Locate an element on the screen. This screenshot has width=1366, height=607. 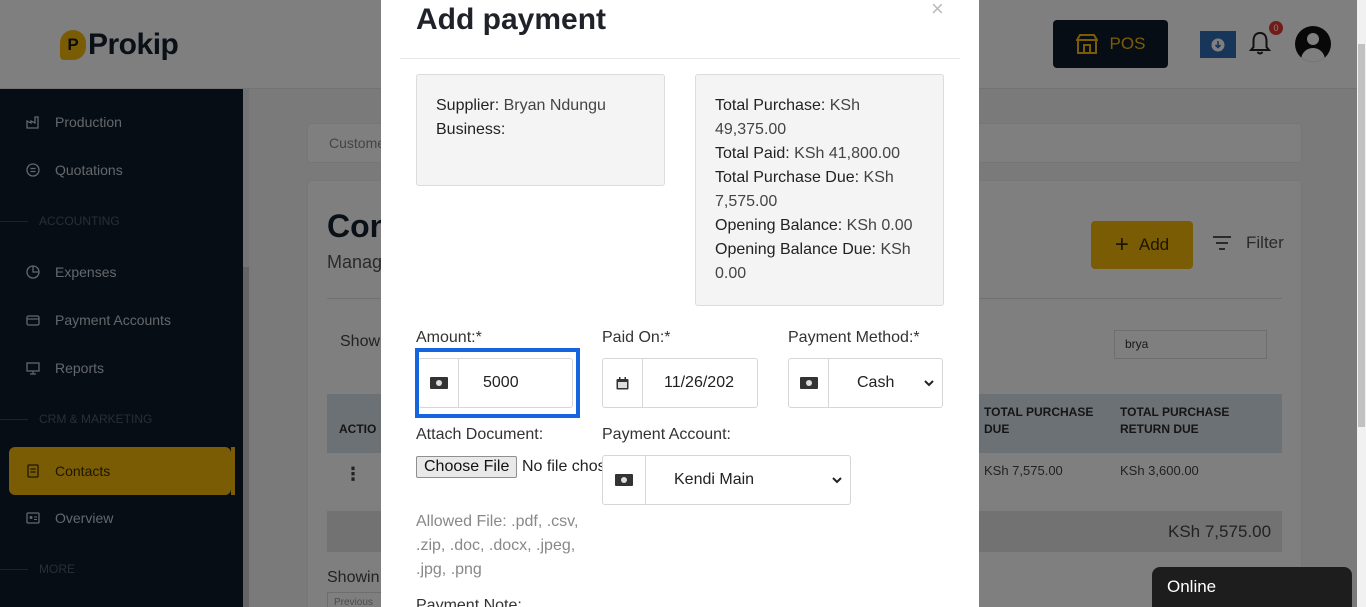
payment-method-select: Cash is located at coordinates (885, 383).